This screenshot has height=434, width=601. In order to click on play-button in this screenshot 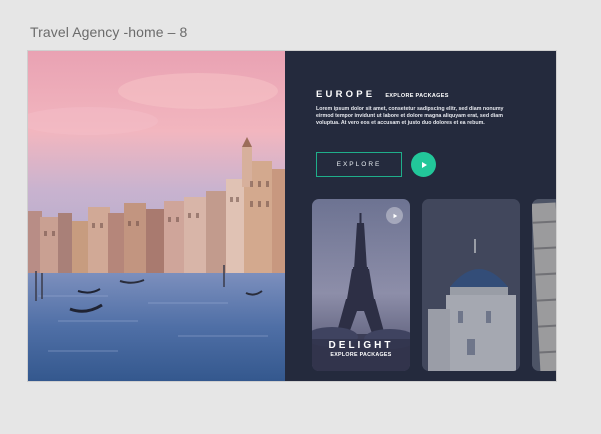, I will do `click(423, 164)`.